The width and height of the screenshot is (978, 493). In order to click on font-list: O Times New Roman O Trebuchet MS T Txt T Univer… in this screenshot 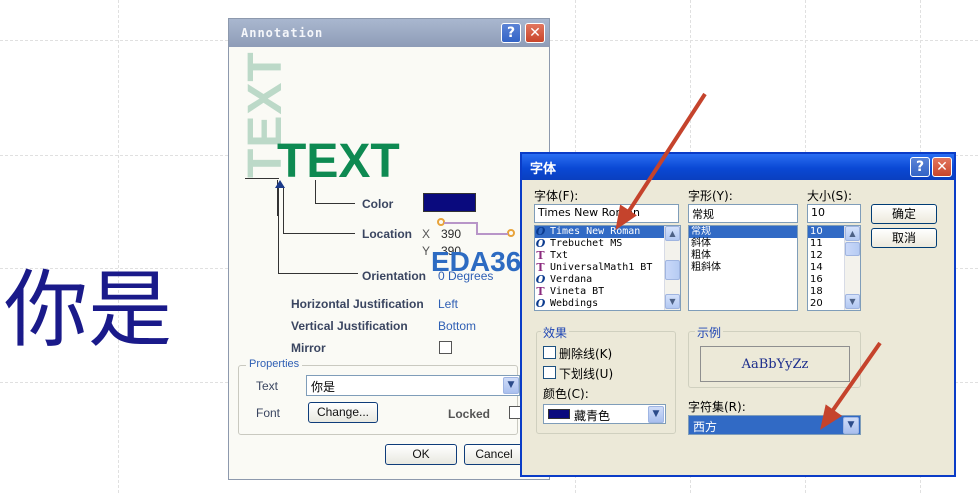, I will do `click(607, 268)`.